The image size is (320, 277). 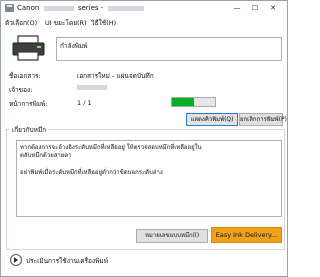 I want to click on status-message: กำลังพิมพ์, so click(x=74, y=46).